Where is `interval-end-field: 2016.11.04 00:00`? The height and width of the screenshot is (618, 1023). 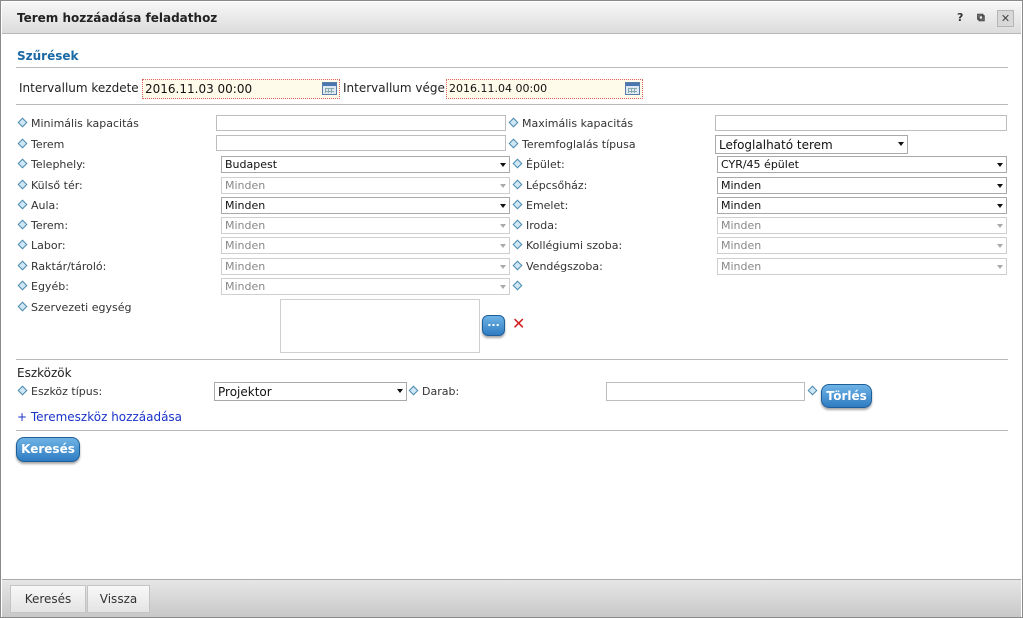
interval-end-field: 2016.11.04 00:00 is located at coordinates (544, 89).